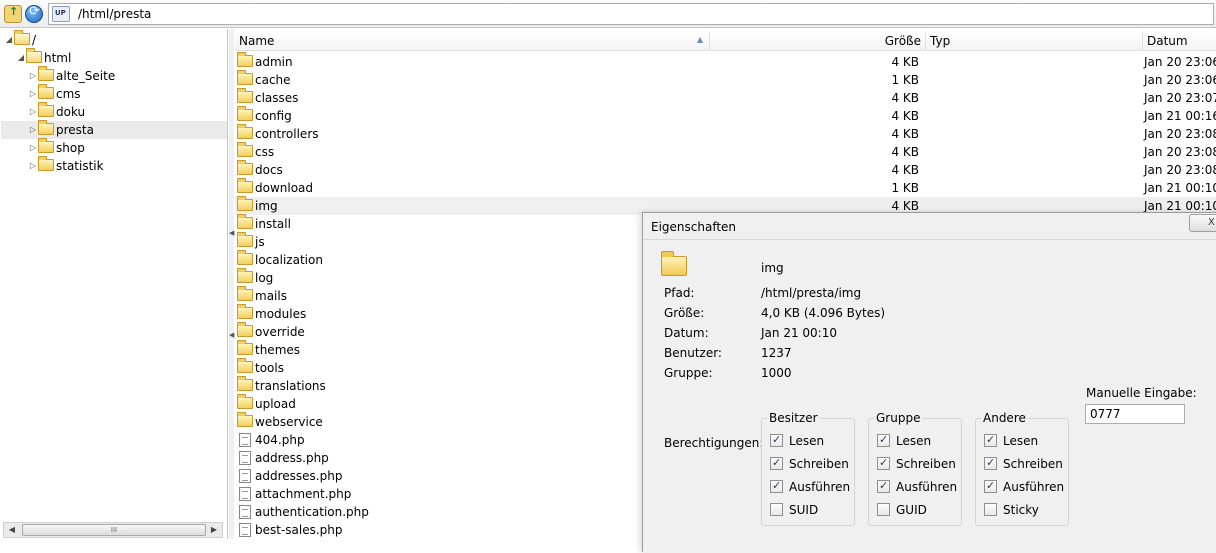 The image size is (1216, 553). I want to click on refresh-icon, so click(34, 13).